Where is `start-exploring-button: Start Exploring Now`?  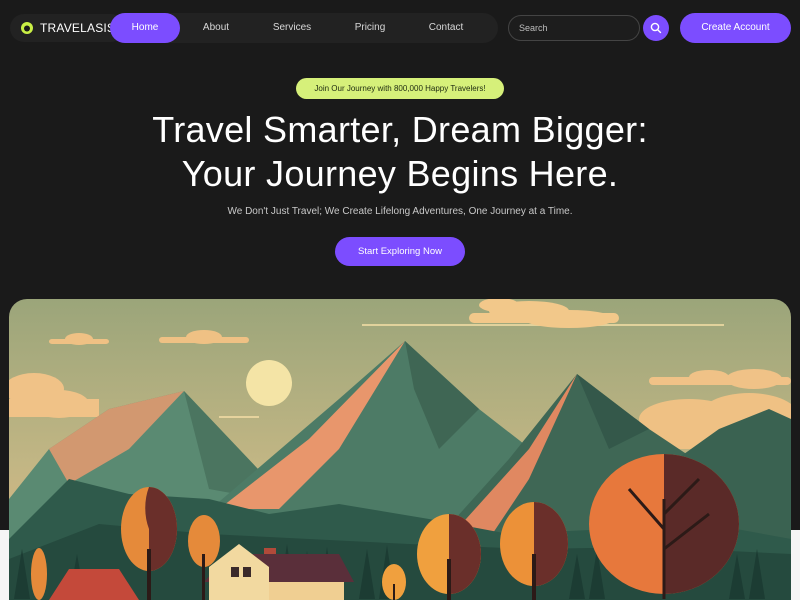 start-exploring-button: Start Exploring Now is located at coordinates (400, 251).